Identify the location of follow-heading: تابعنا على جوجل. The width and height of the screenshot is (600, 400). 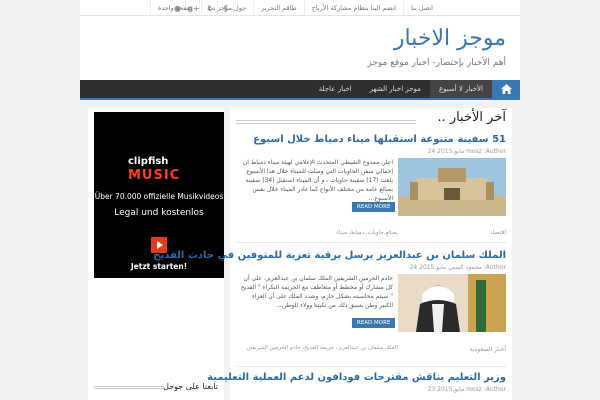
(190, 386).